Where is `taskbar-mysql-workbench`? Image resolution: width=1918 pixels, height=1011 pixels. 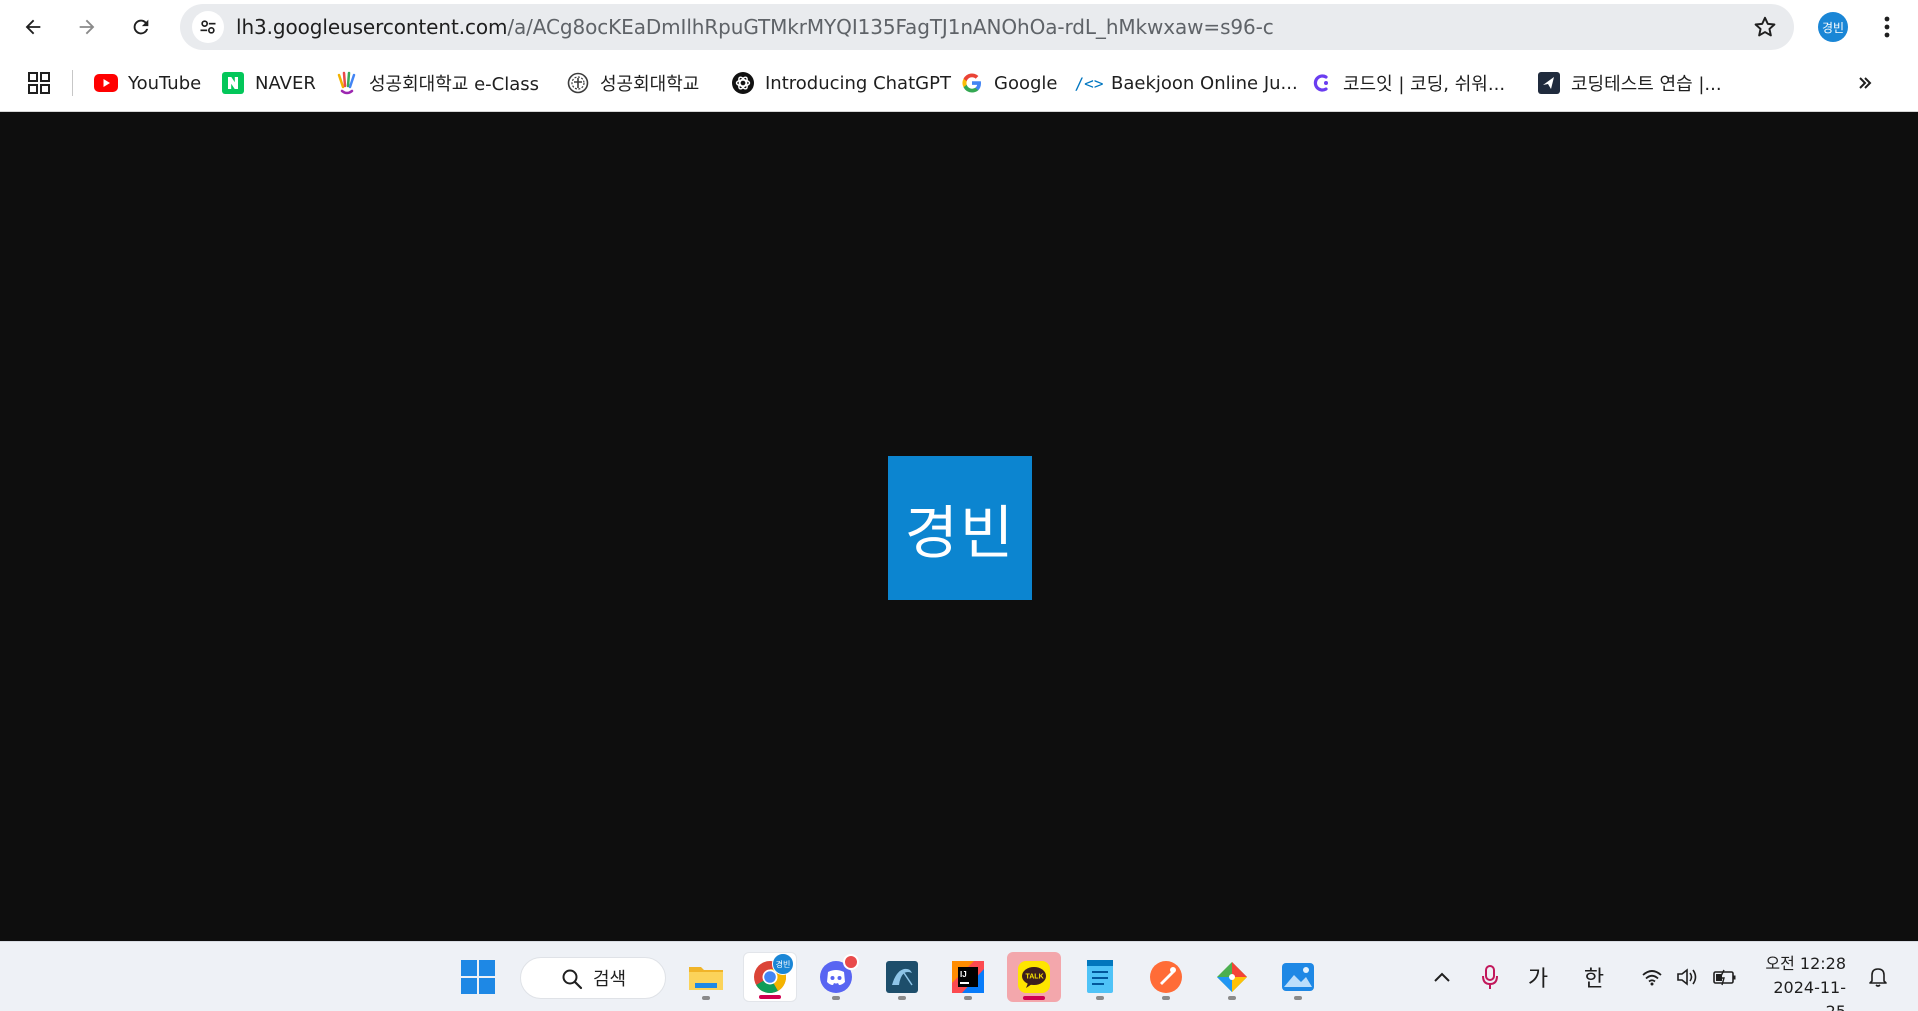 taskbar-mysql-workbench is located at coordinates (902, 977).